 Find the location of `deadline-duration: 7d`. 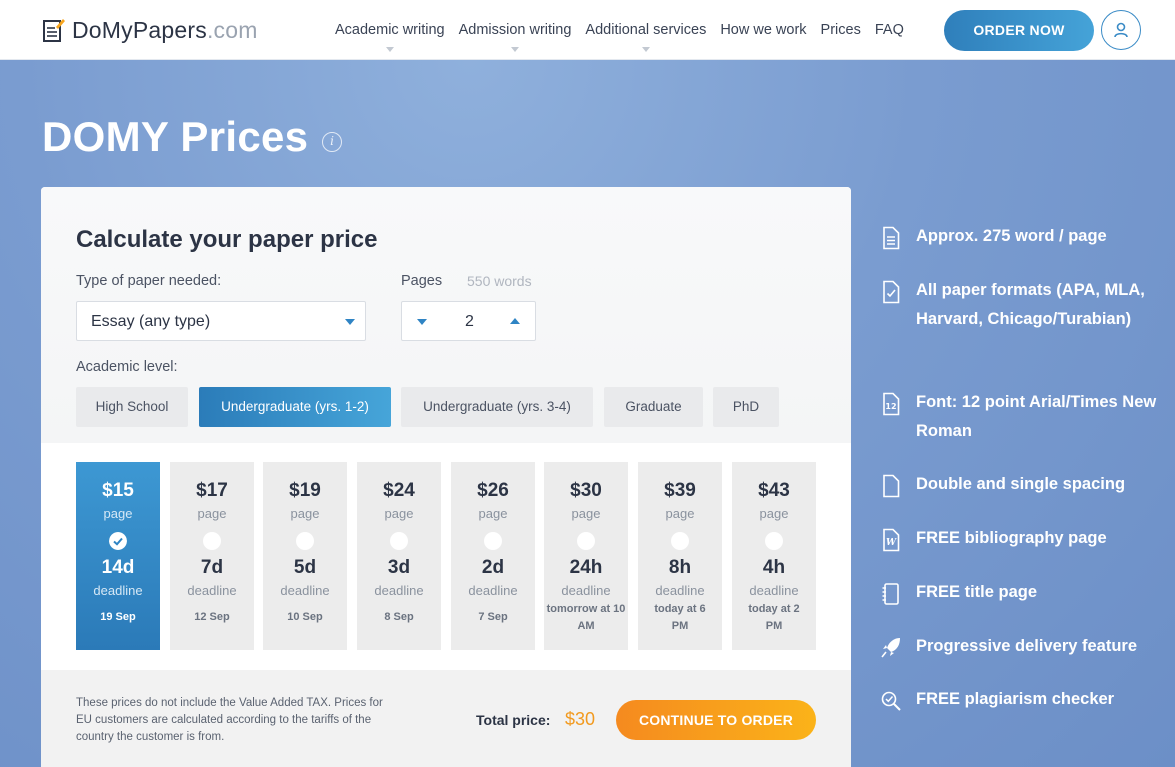

deadline-duration: 7d is located at coordinates (212, 567).